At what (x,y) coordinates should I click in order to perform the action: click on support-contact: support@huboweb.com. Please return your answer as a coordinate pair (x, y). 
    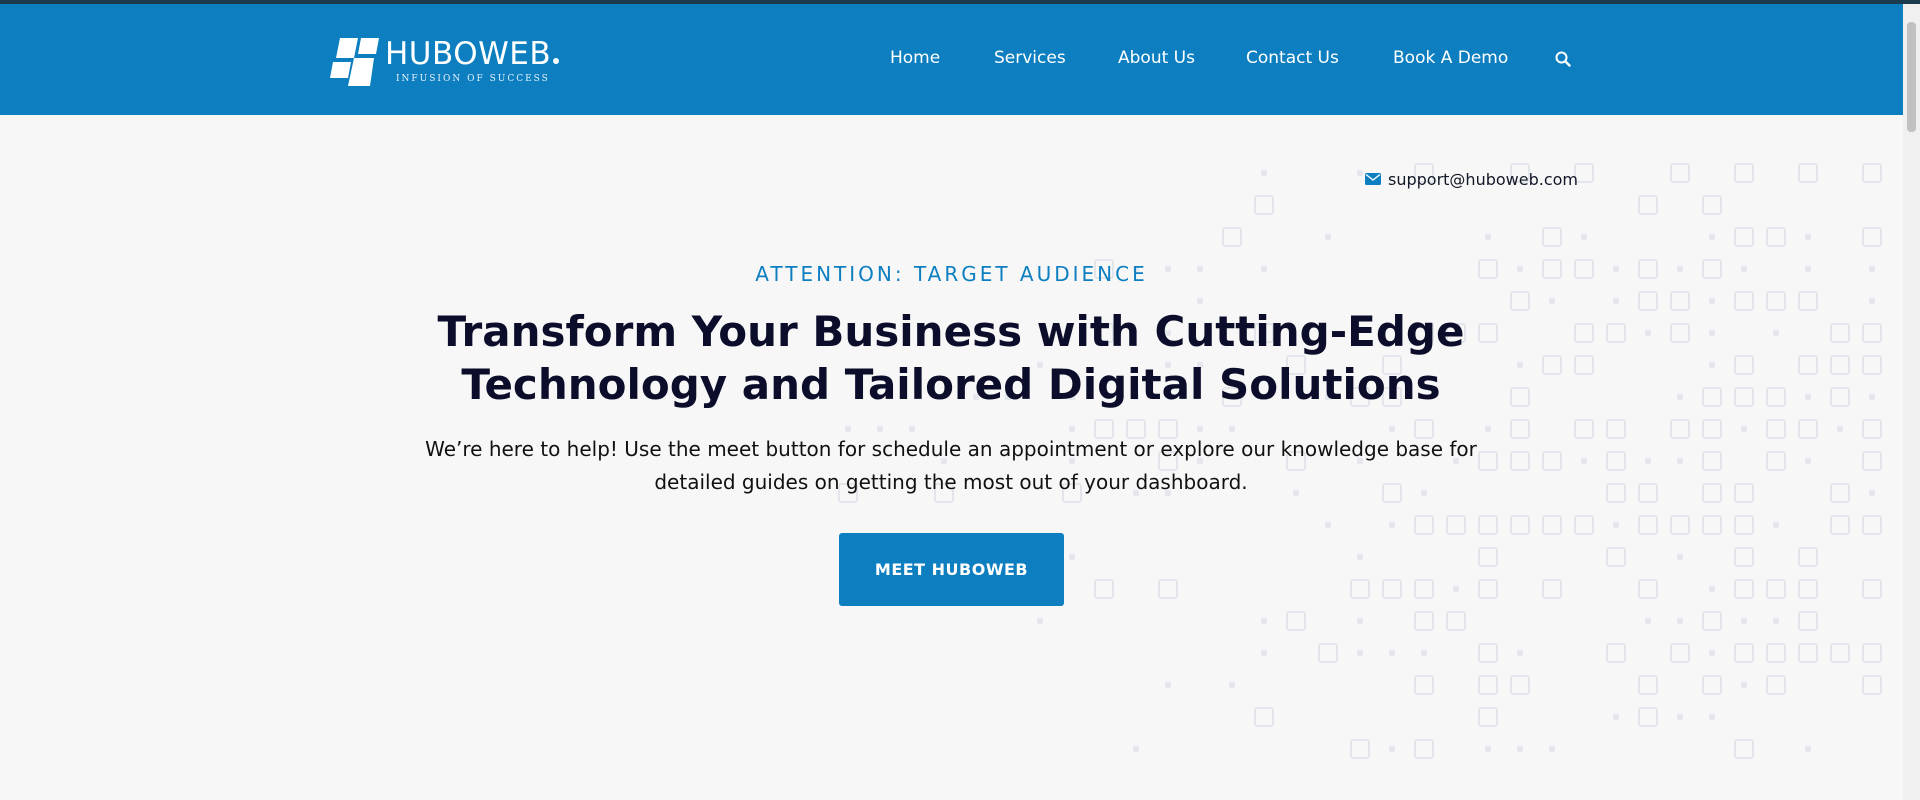
    Looking at the image, I should click on (1471, 179).